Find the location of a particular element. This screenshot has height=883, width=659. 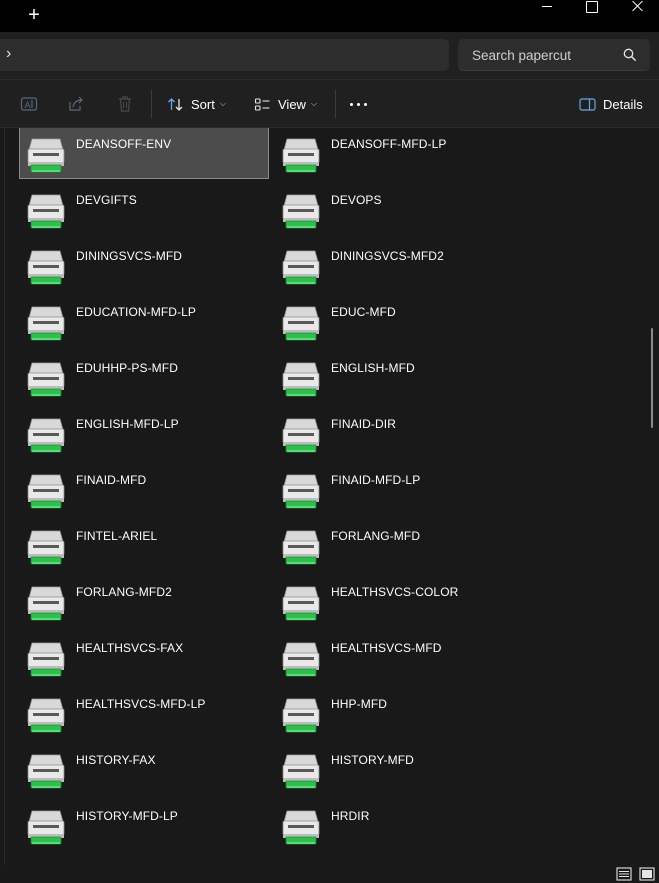

printer-item: HISTORY-MFD is located at coordinates (399, 769).